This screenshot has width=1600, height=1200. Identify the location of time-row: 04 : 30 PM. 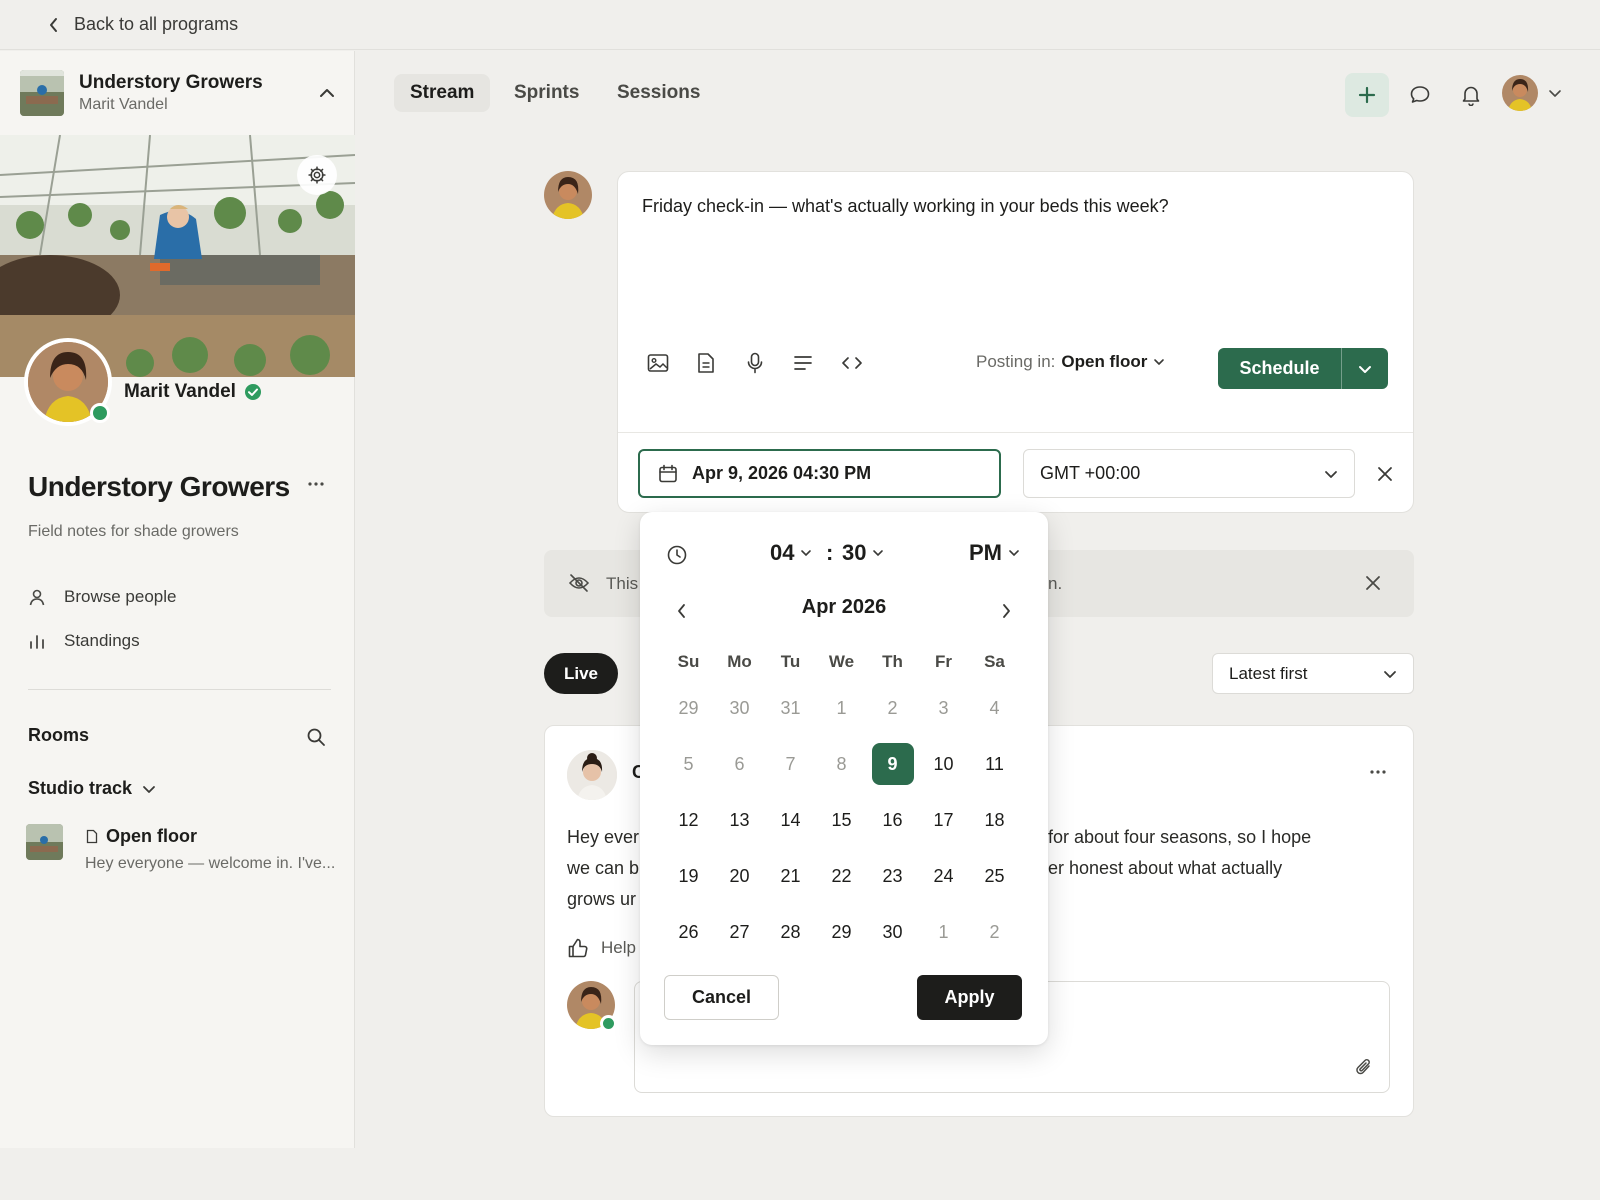
(844, 555).